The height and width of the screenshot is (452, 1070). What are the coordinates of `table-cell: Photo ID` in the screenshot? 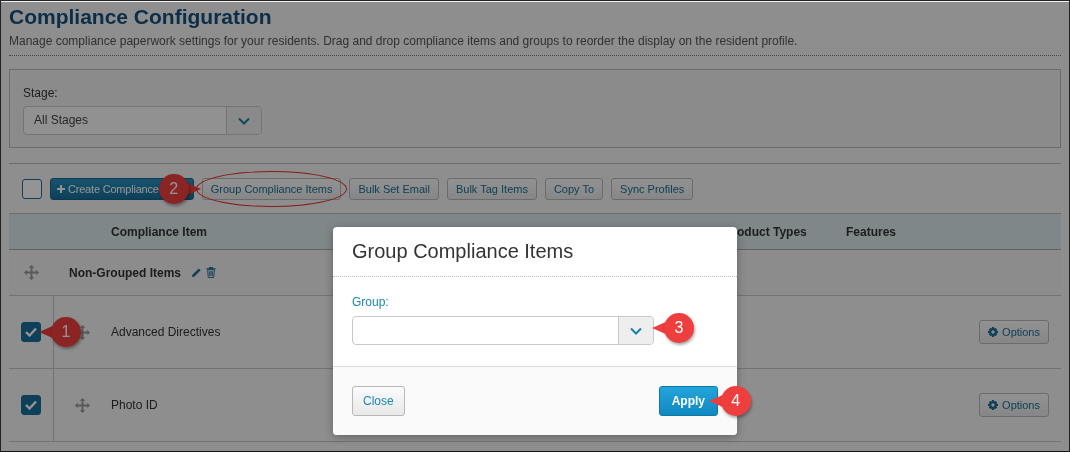 It's located at (134, 405).